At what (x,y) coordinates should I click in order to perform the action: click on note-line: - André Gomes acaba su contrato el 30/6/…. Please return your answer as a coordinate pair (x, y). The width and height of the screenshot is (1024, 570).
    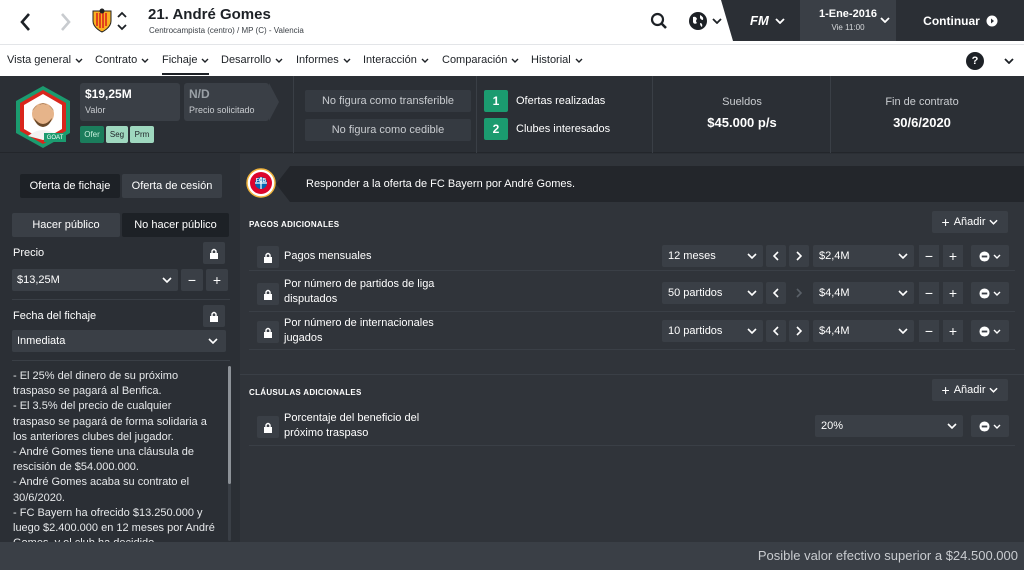
    Looking at the image, I should click on (101, 490).